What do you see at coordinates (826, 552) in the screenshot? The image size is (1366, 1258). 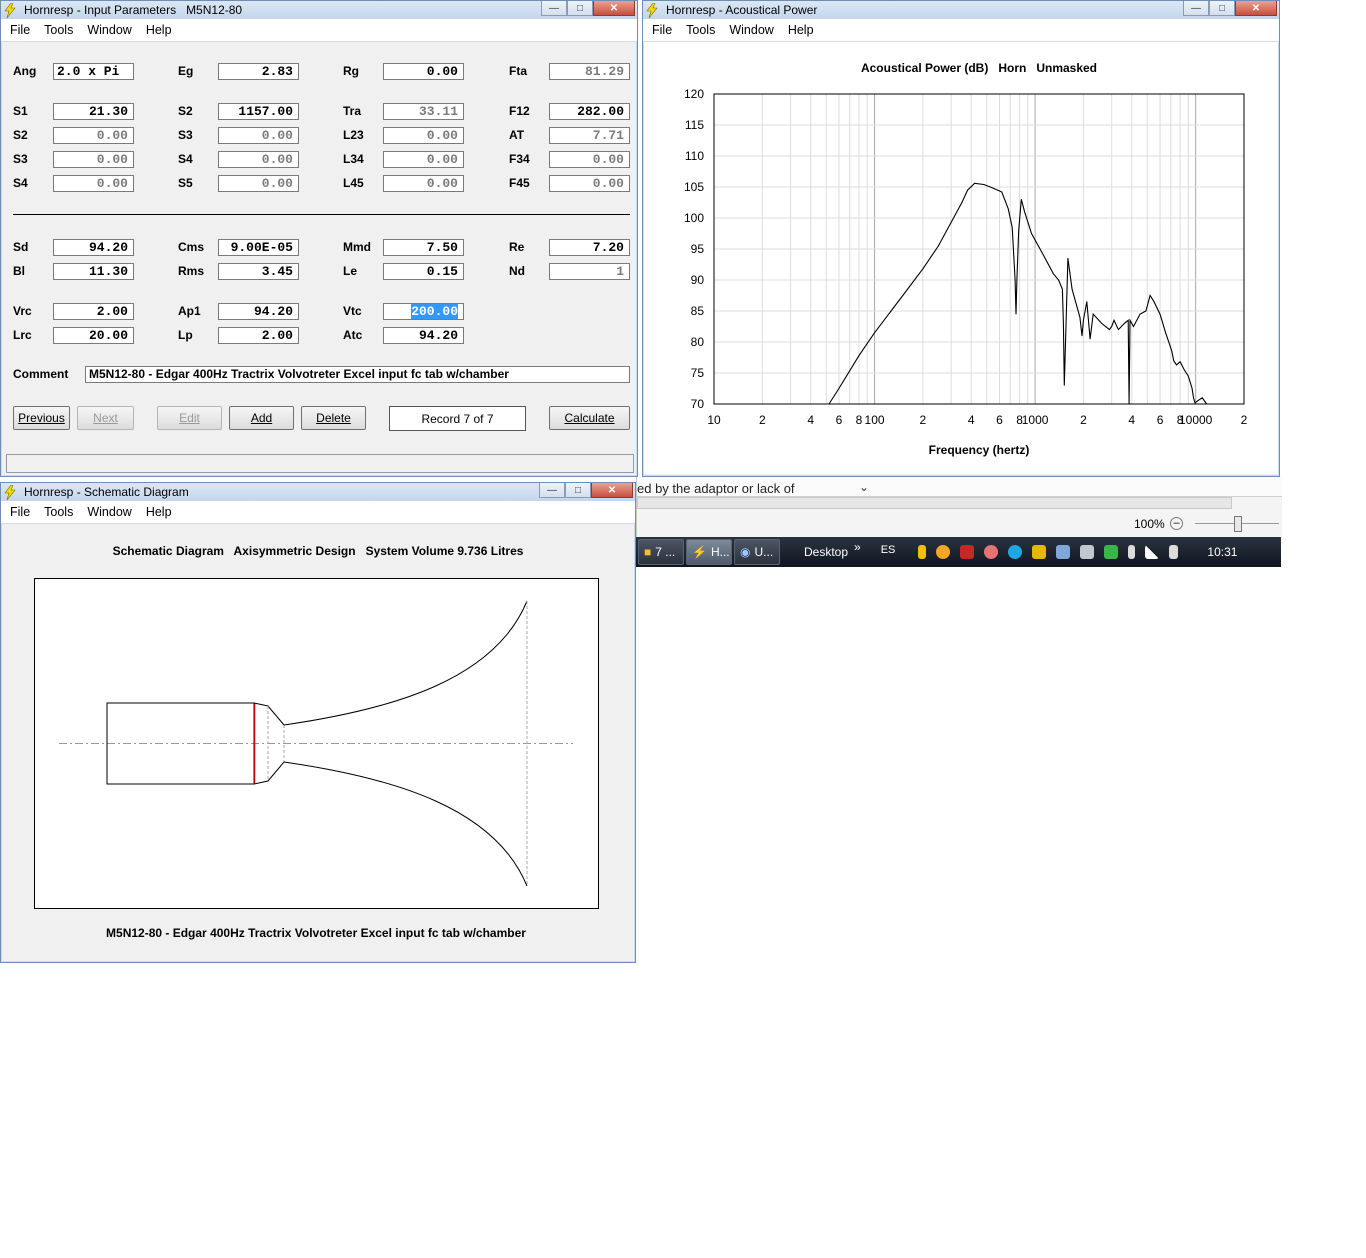 I see `taskbar-desktop-label: Desktop` at bounding box center [826, 552].